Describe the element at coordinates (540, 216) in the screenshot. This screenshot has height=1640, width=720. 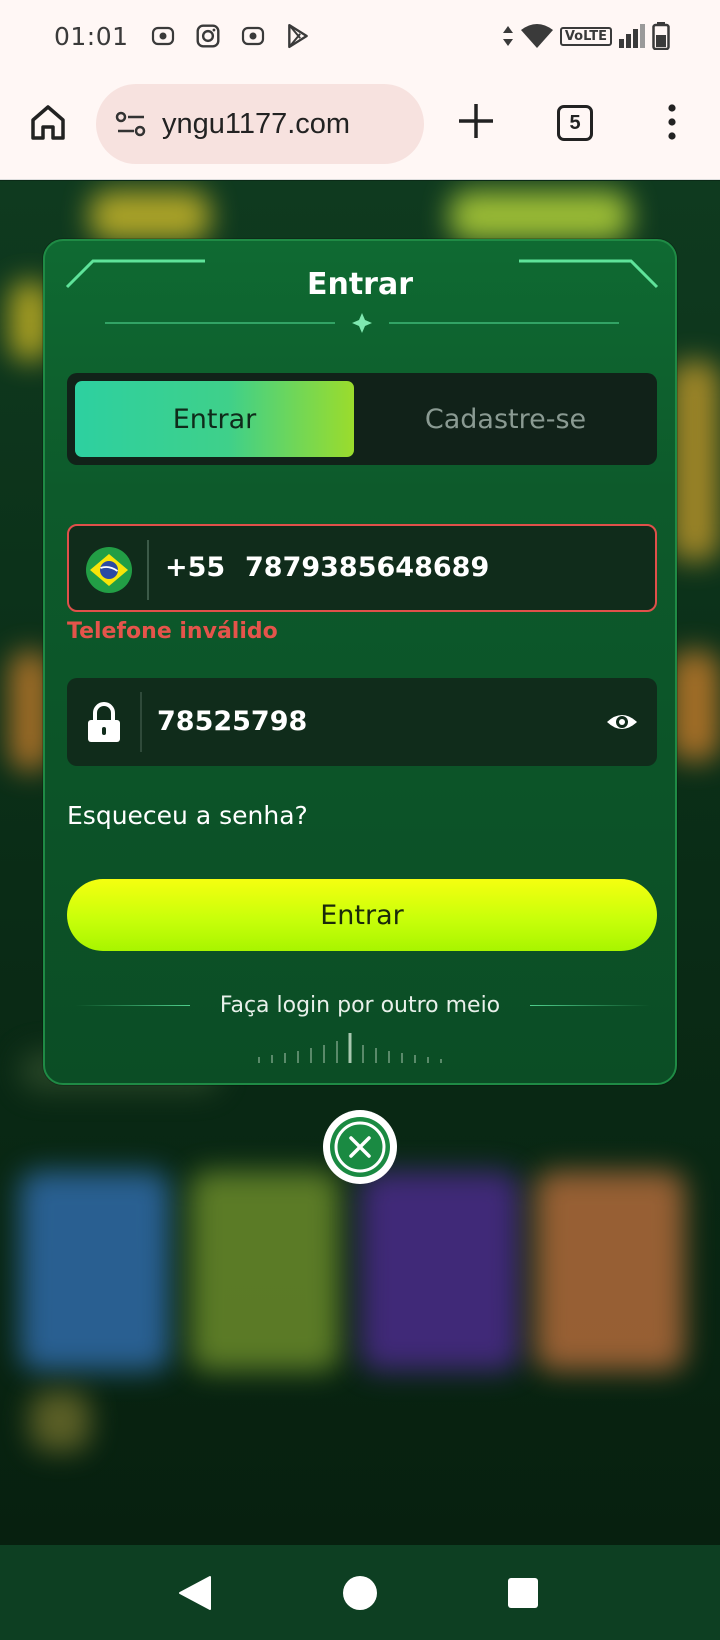
I see `bg-button-blur` at that location.